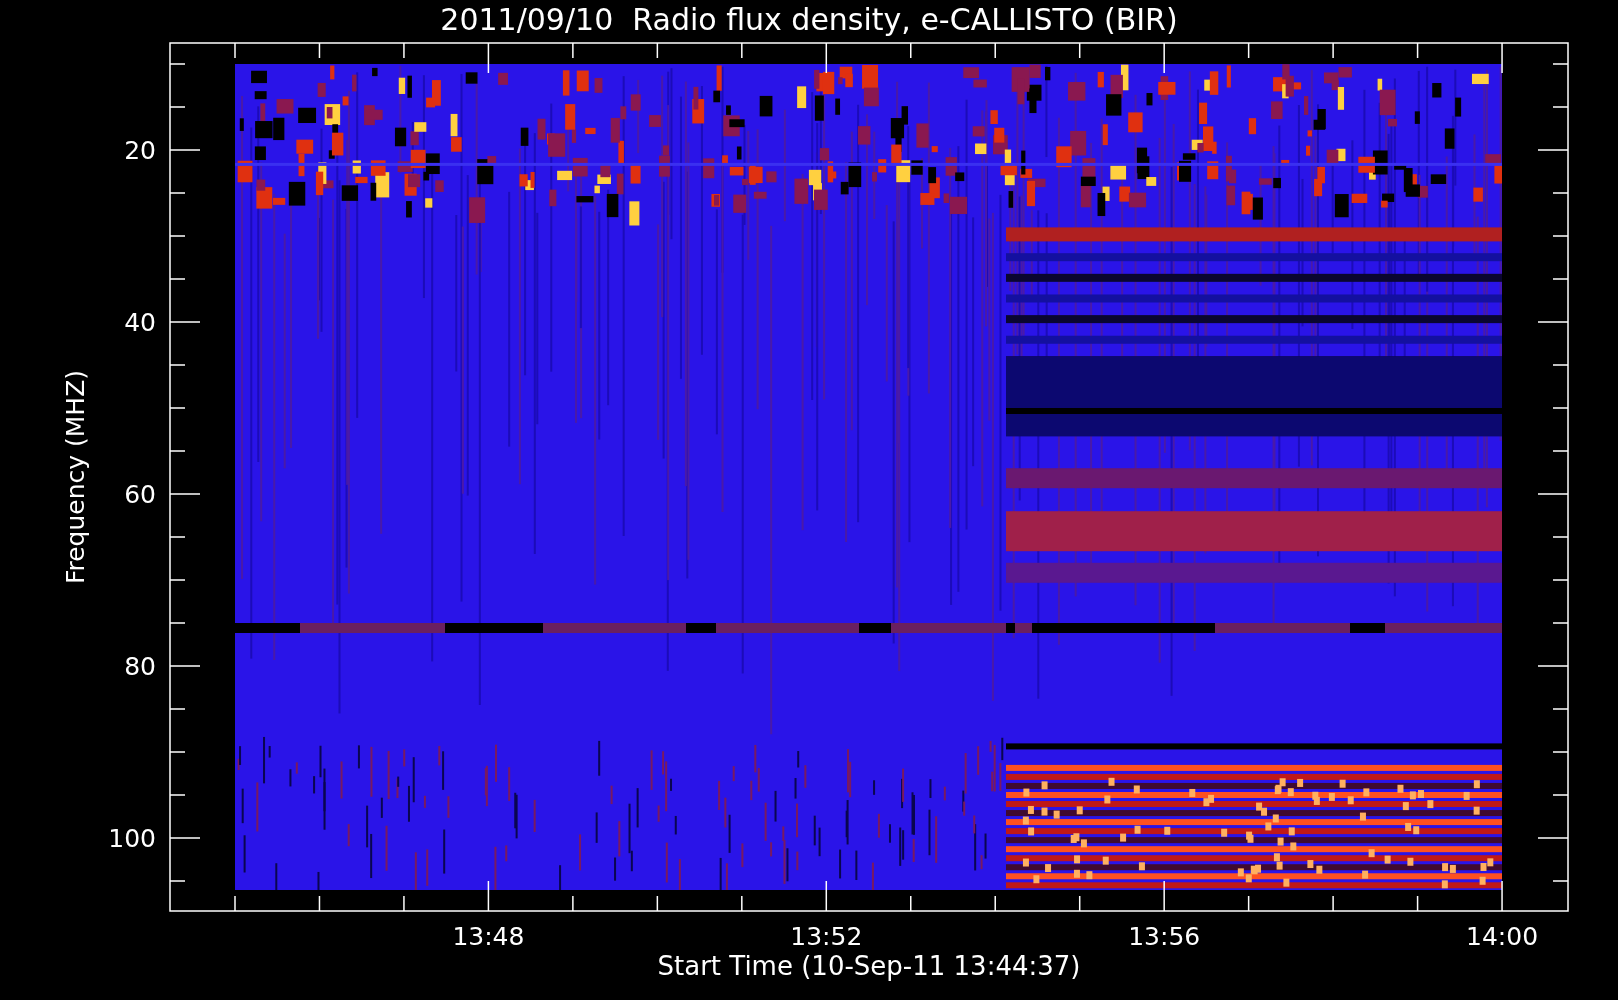 The width and height of the screenshot is (1618, 1000). Describe the element at coordinates (488, 936) in the screenshot. I see `x-tick-label: 13:48` at that location.